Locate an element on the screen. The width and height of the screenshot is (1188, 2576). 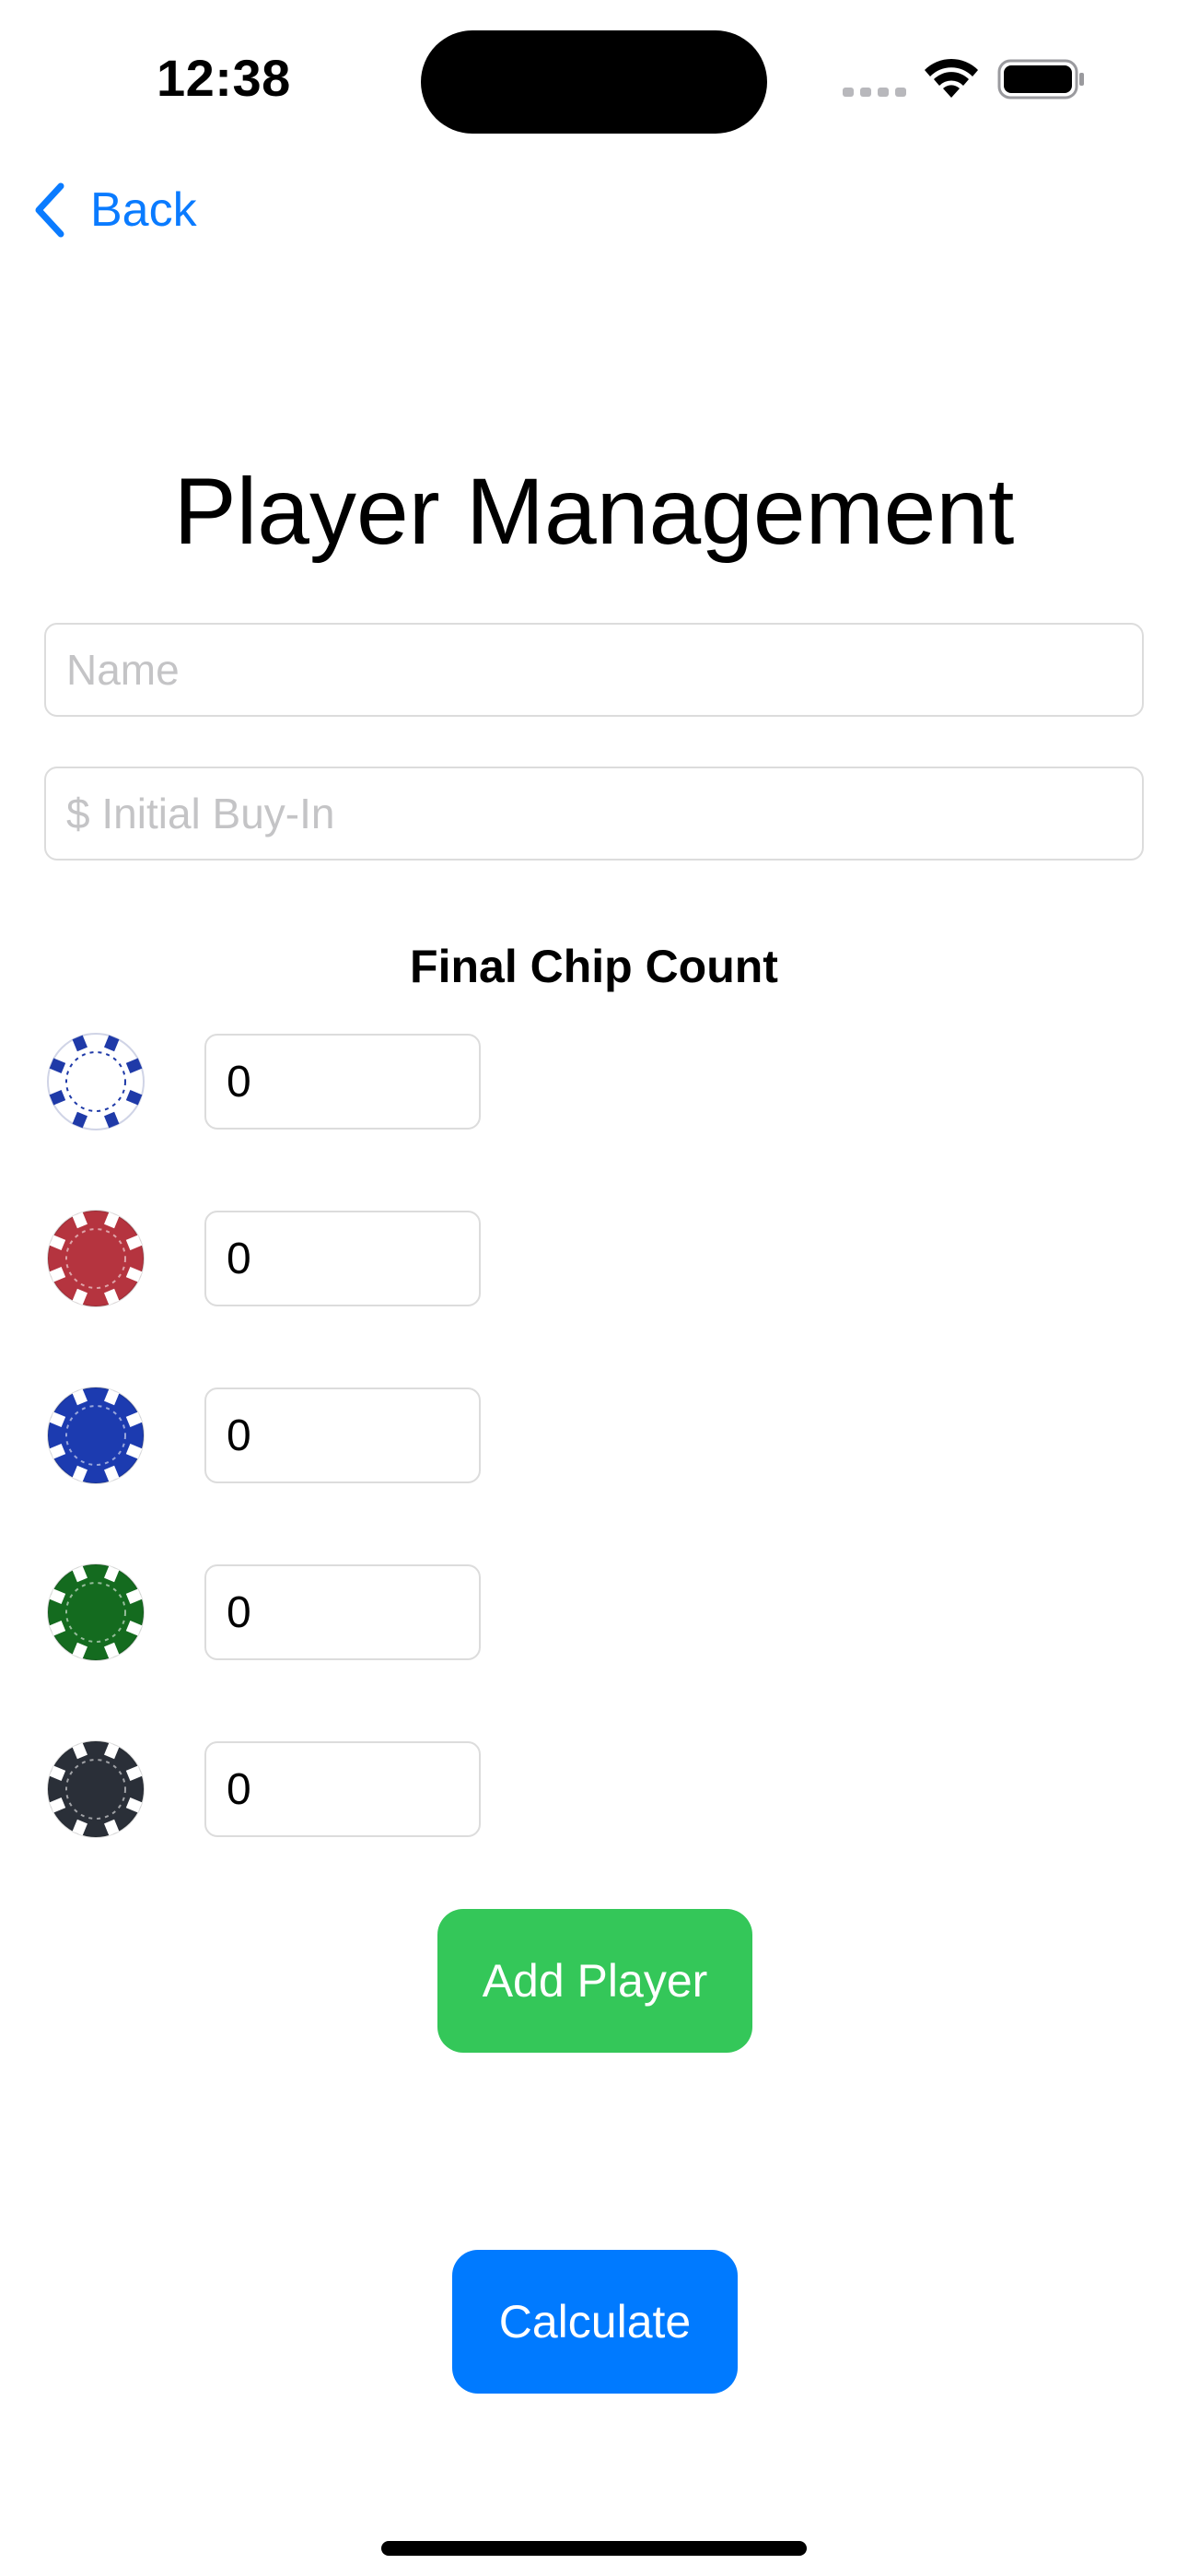
red-chip-count-input is located at coordinates (342, 1258).